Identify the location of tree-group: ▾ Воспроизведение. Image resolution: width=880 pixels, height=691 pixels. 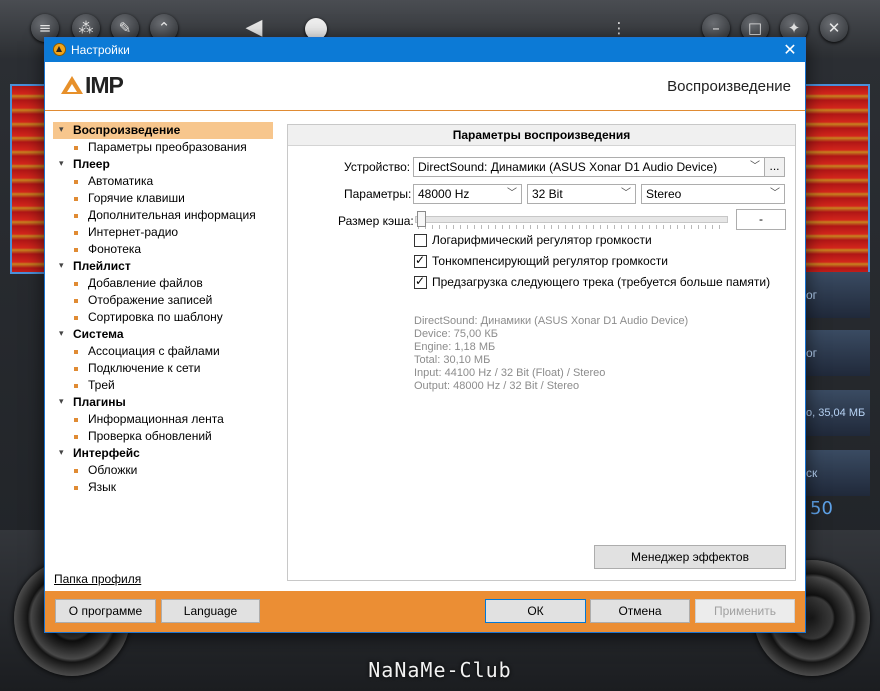
(163, 130).